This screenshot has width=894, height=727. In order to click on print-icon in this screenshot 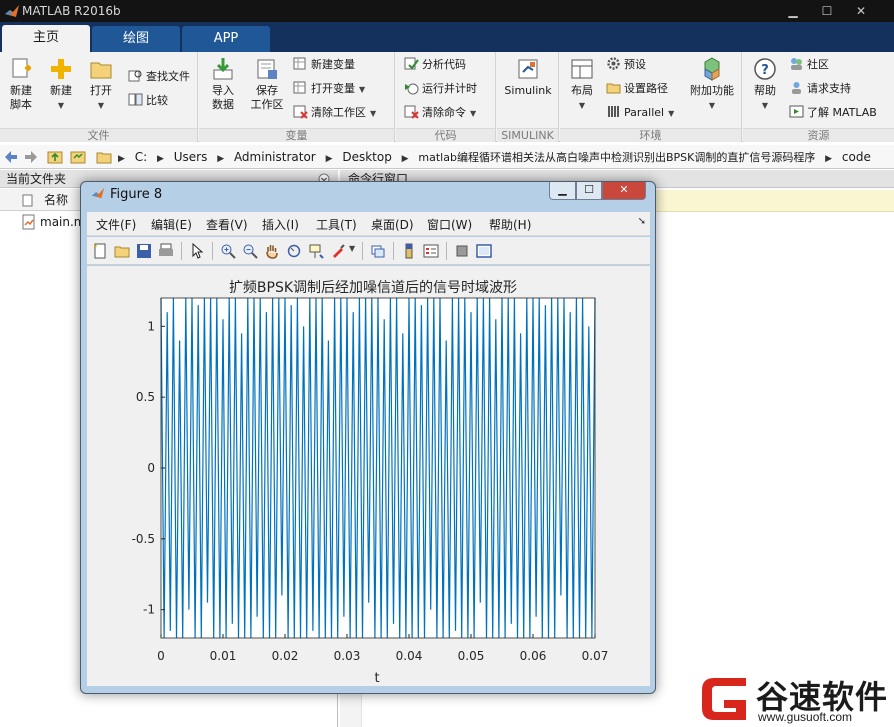, I will do `click(166, 251)`.